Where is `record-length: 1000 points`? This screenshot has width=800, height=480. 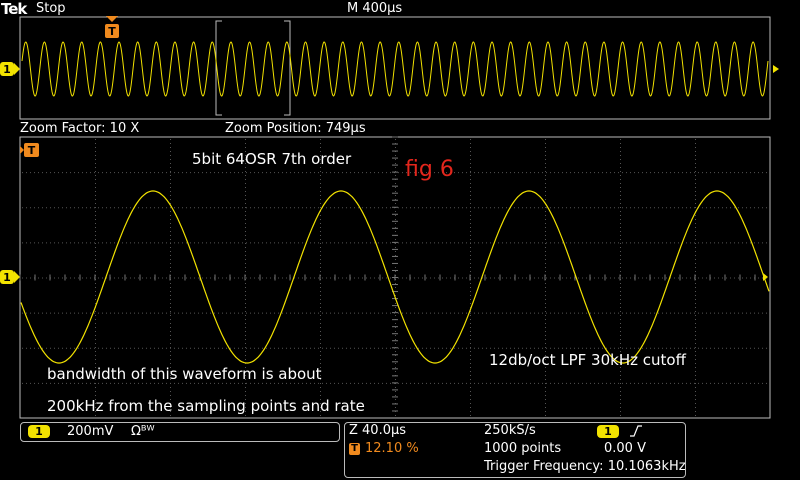
record-length: 1000 points is located at coordinates (523, 448).